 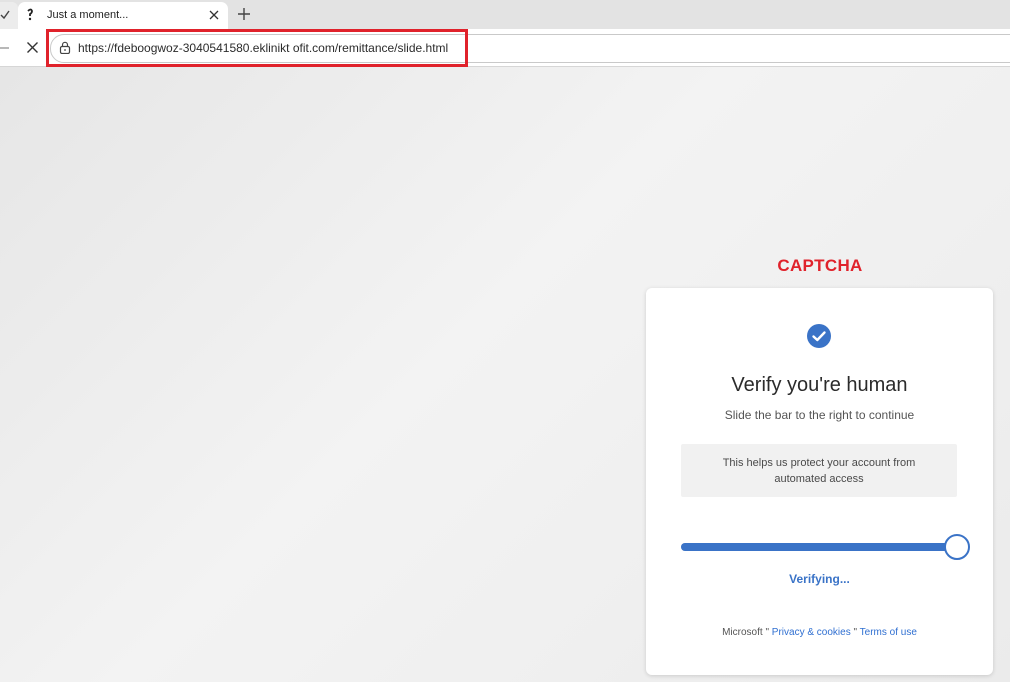 What do you see at coordinates (820, 265) in the screenshot?
I see `captcha-annotation-label: CAPTCHA` at bounding box center [820, 265].